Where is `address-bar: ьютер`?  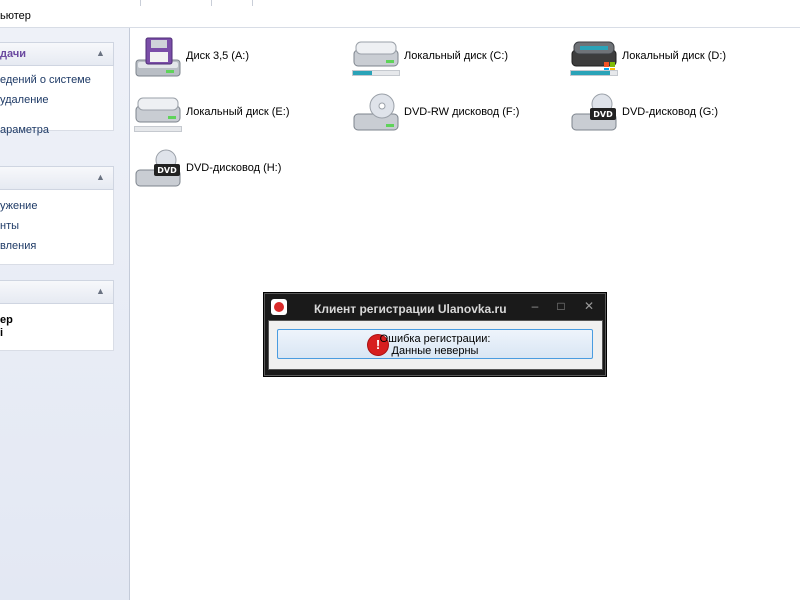
address-bar: ьютер is located at coordinates (400, 14).